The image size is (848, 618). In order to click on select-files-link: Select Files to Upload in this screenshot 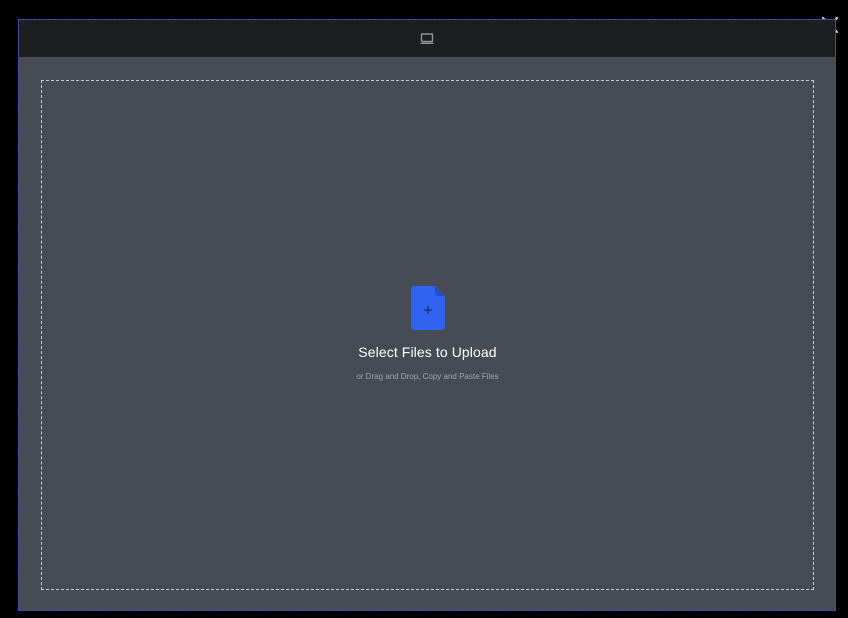, I will do `click(427, 352)`.